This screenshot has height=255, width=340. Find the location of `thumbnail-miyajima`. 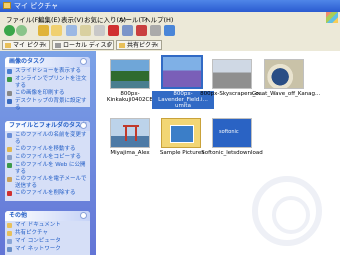

thumbnail-miyajima is located at coordinates (130, 133).